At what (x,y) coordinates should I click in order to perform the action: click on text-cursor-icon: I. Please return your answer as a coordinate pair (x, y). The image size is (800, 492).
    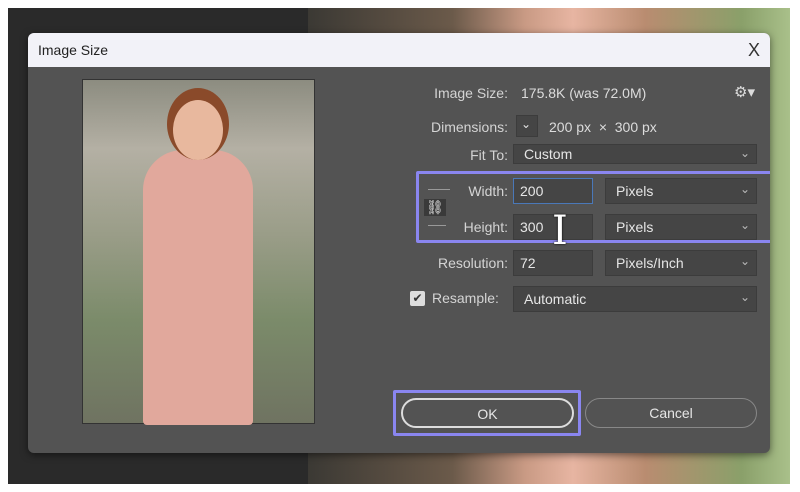
    Looking at the image, I should click on (560, 231).